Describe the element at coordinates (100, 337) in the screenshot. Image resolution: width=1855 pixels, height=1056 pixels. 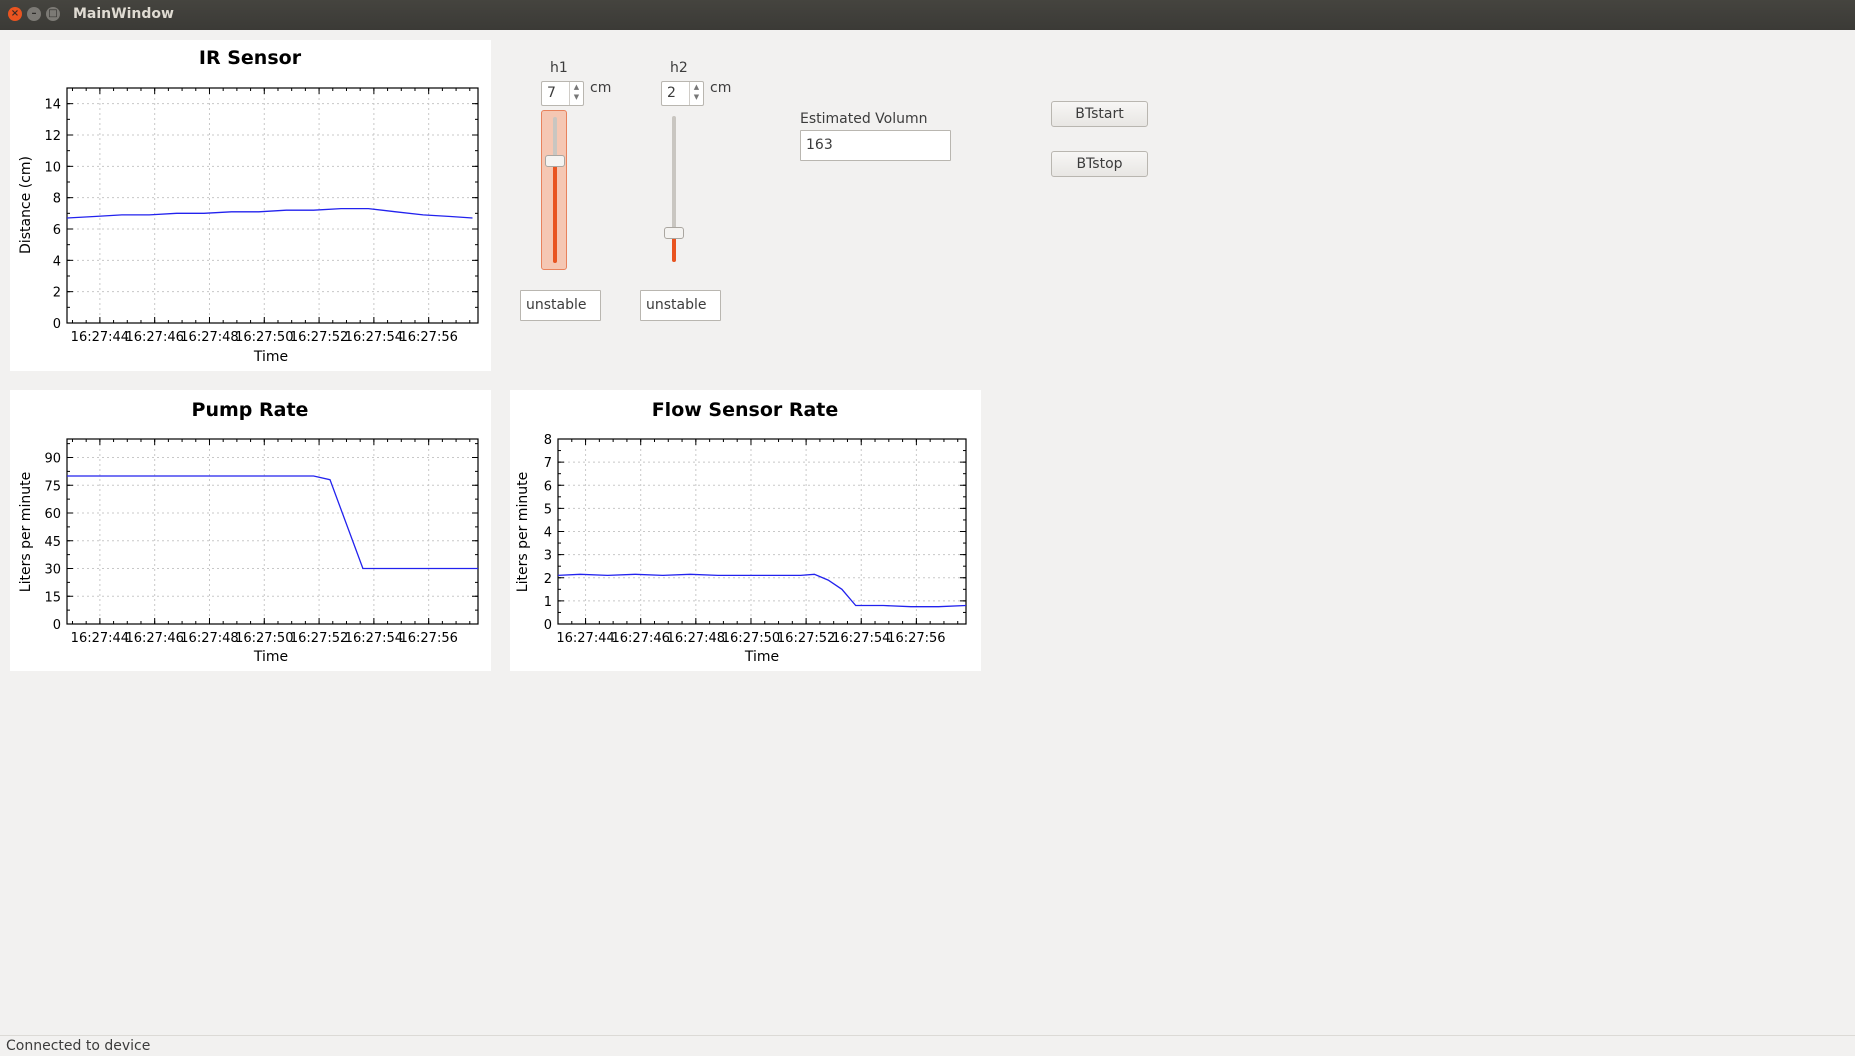
I see `ir-xtick-label: 16:27:44` at that location.